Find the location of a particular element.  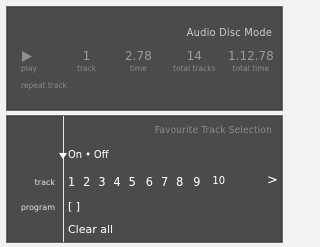

play-control: play is located at coordinates (29, 61).